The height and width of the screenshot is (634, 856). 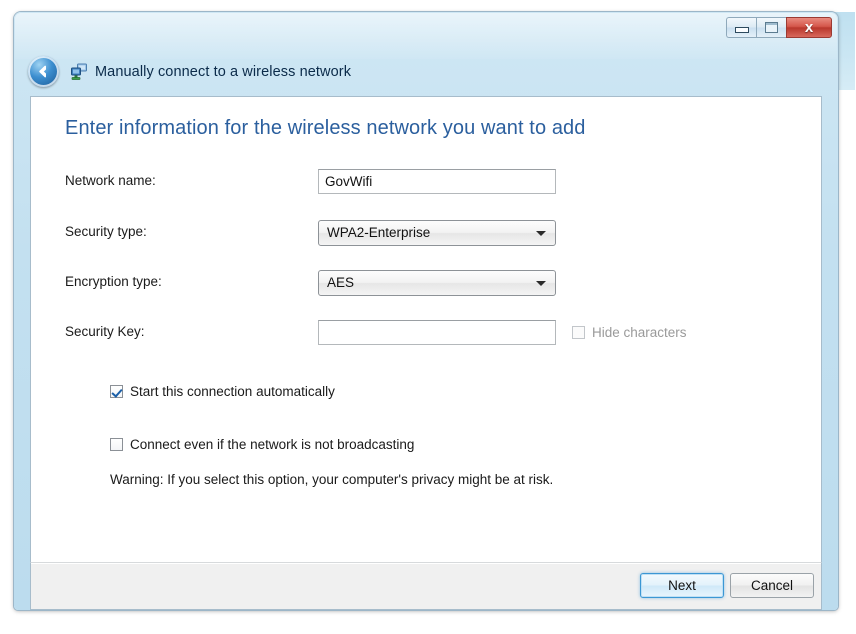 What do you see at coordinates (437, 283) in the screenshot?
I see `encryption-type-select: AES` at bounding box center [437, 283].